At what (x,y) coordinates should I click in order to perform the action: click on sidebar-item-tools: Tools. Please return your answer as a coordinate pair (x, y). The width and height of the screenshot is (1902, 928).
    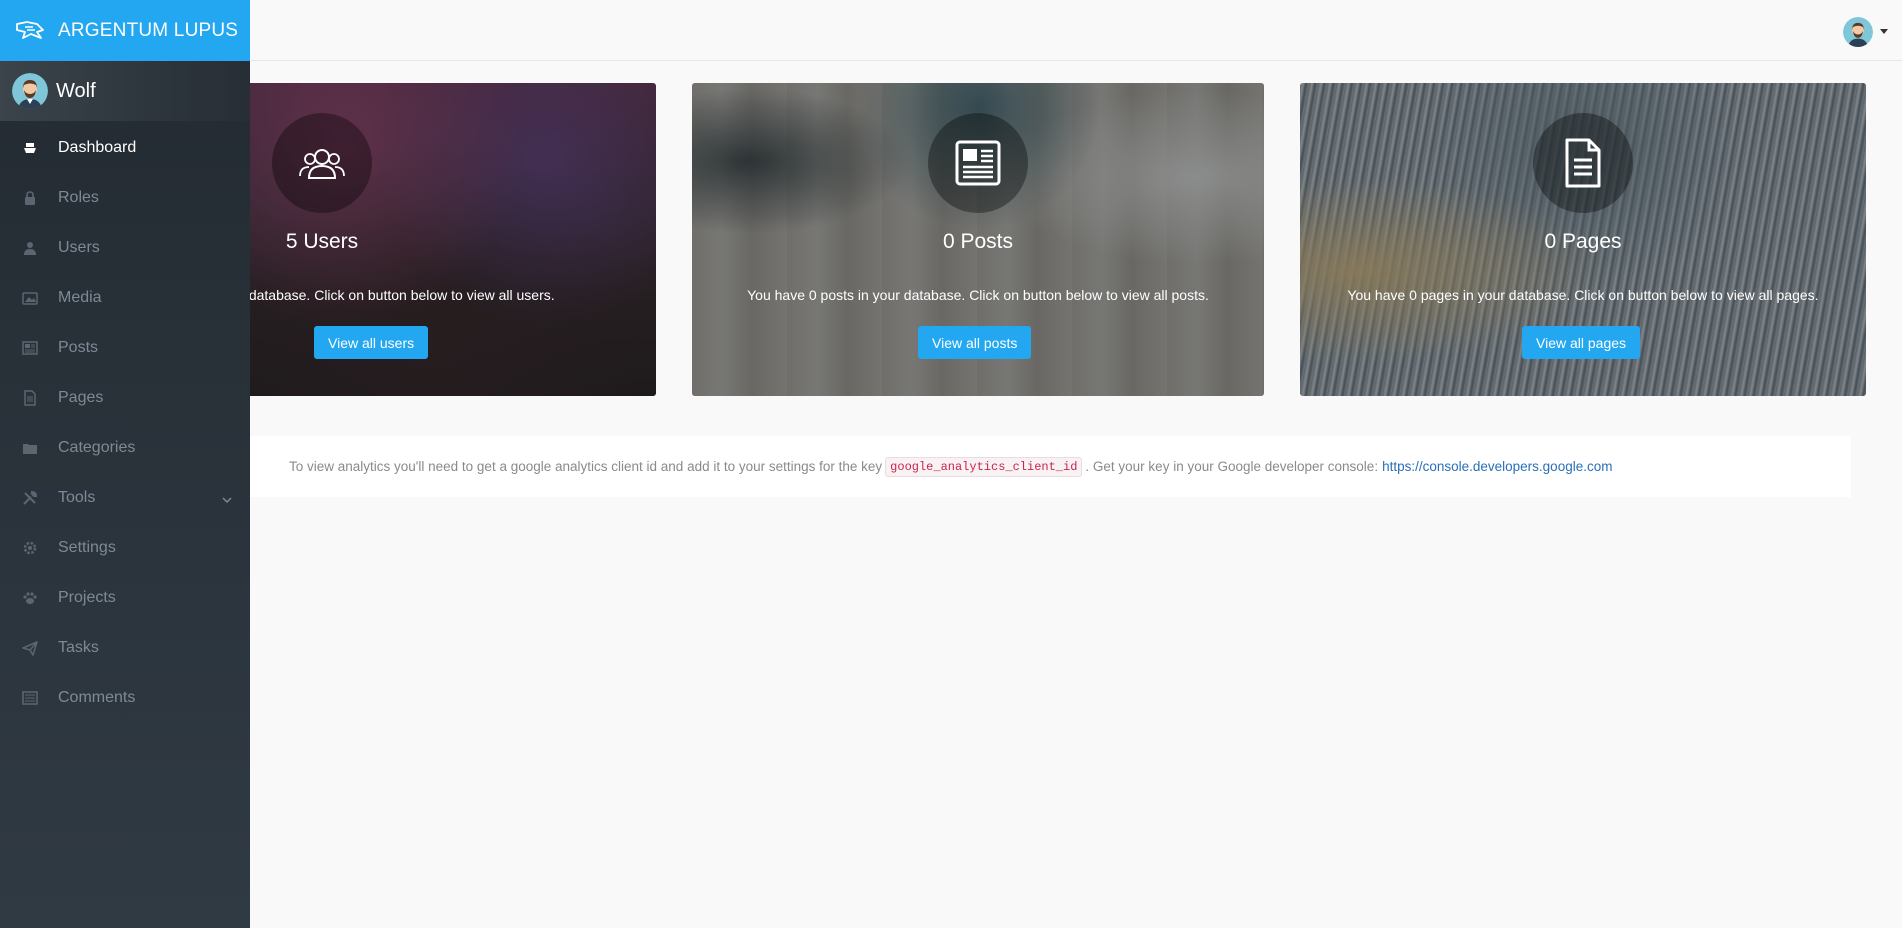
    Looking at the image, I should click on (125, 498).